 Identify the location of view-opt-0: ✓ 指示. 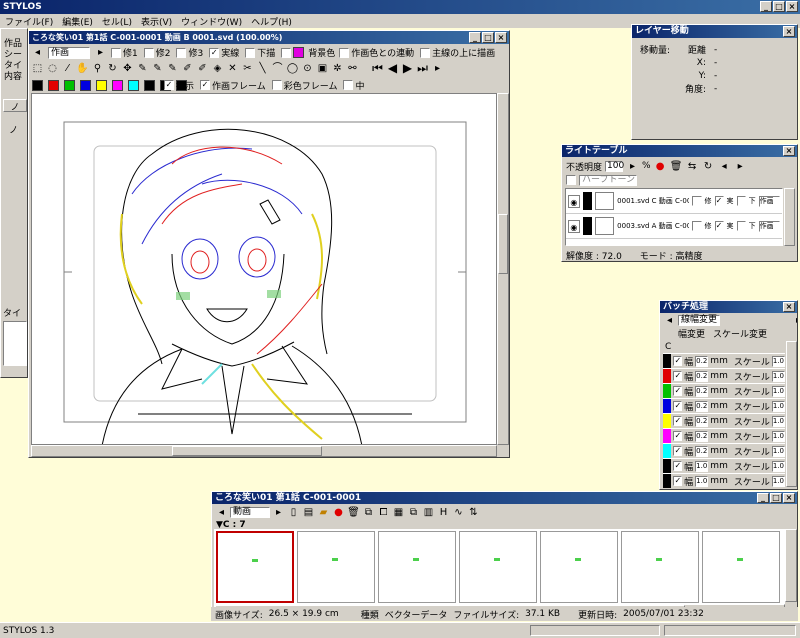
(179, 85).